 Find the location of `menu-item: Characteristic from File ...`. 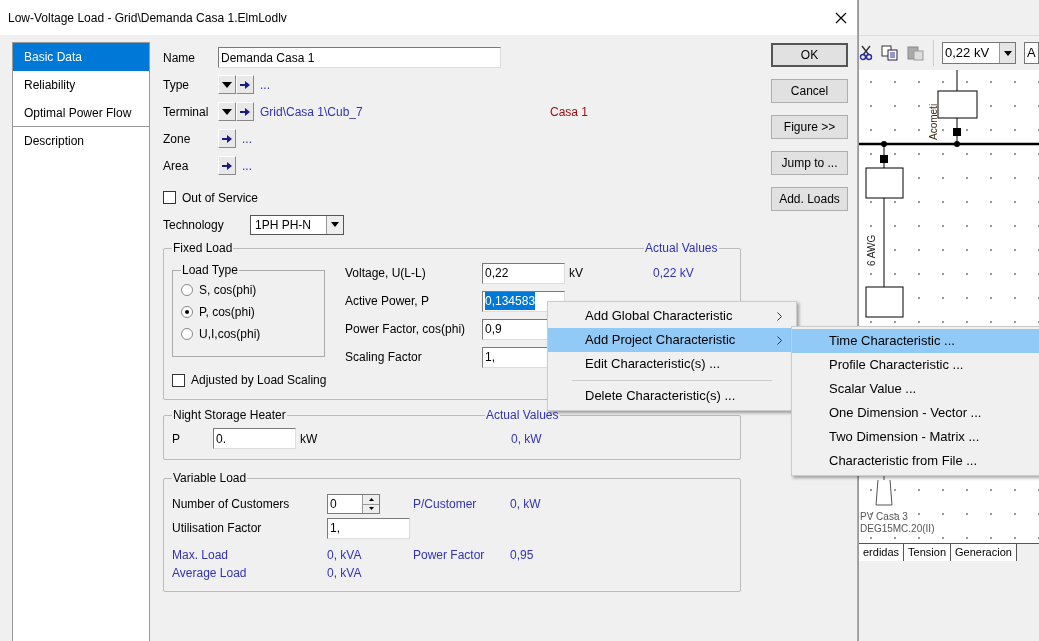

menu-item: Characteristic from File ... is located at coordinates (915, 461).